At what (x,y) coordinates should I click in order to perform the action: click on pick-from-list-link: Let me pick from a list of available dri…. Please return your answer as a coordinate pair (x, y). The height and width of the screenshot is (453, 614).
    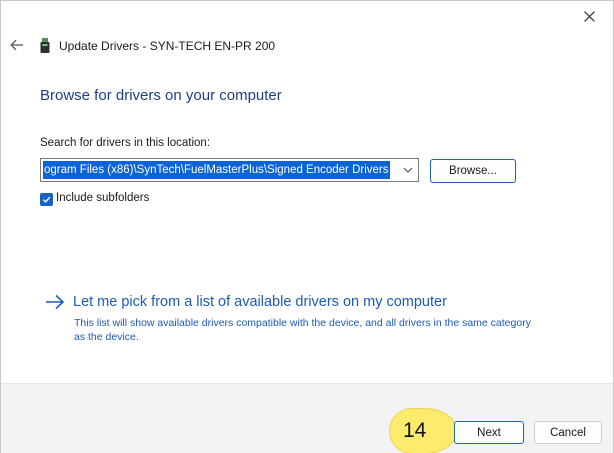
    Looking at the image, I should click on (246, 302).